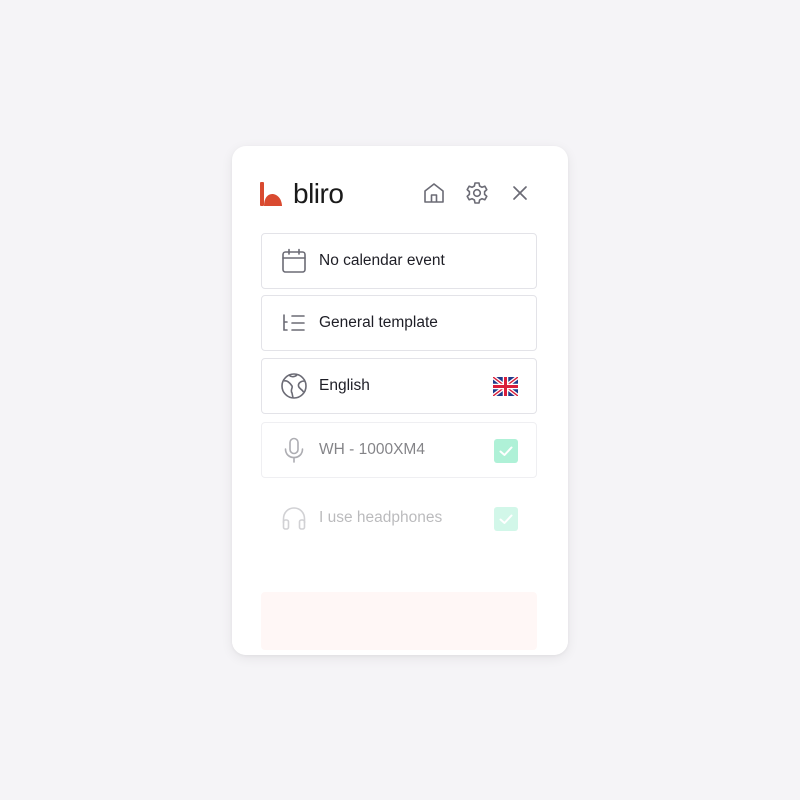 This screenshot has height=800, width=800. I want to click on microphone-select: WH - 1000XM4, so click(399, 450).